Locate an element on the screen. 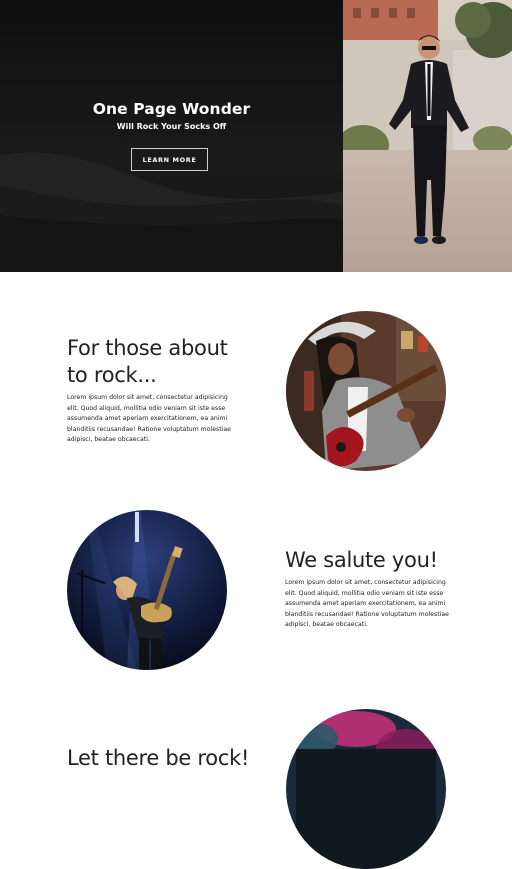 The height and width of the screenshot is (869, 512). hero-subtitle: Will Rock Your Socks Off is located at coordinates (171, 126).